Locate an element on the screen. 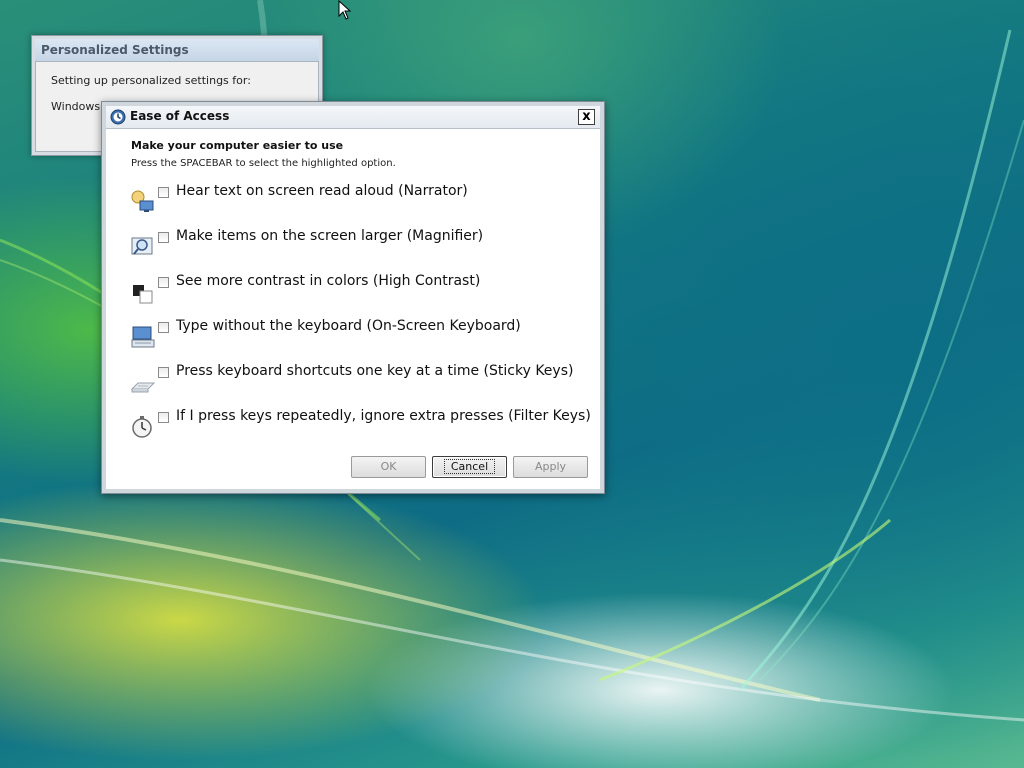 This screenshot has width=1024, height=768. high-contrast-checkbox is located at coordinates (163, 282).